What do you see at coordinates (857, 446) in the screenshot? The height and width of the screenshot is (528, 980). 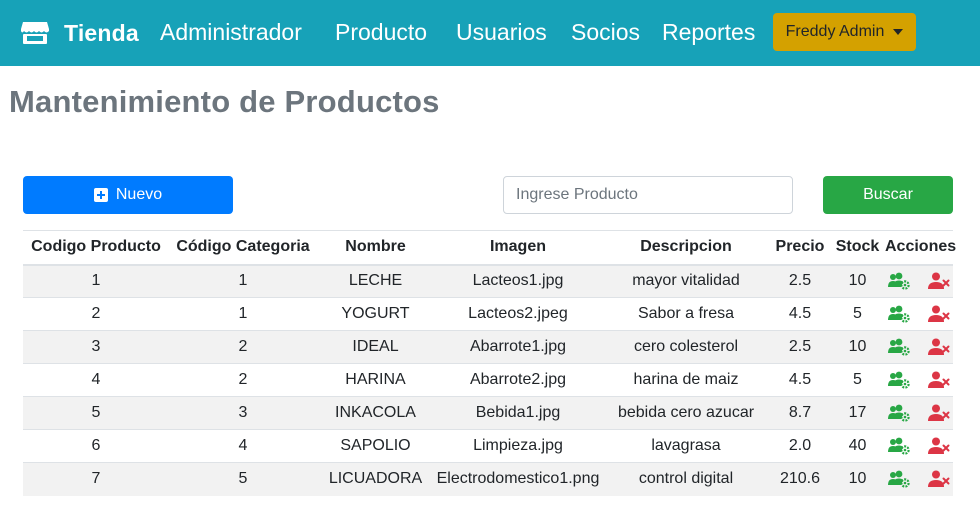 I see `cell-stock: 40` at bounding box center [857, 446].